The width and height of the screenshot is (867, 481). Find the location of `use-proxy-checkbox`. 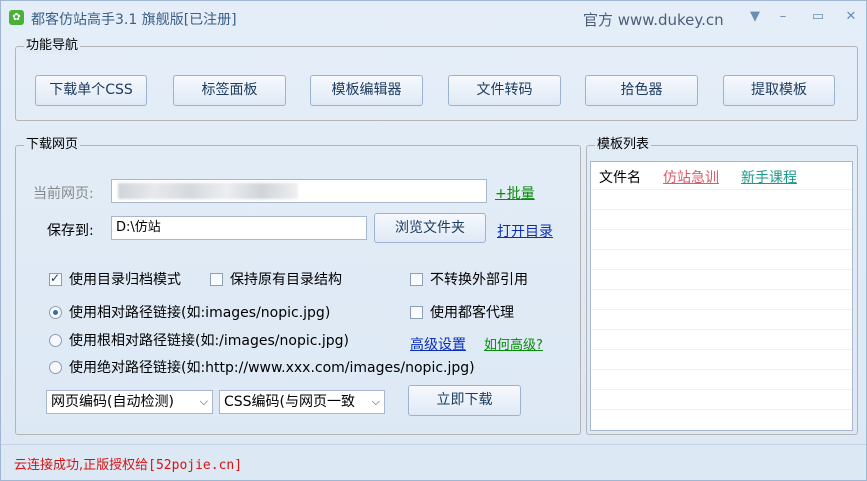

use-proxy-checkbox is located at coordinates (416, 312).